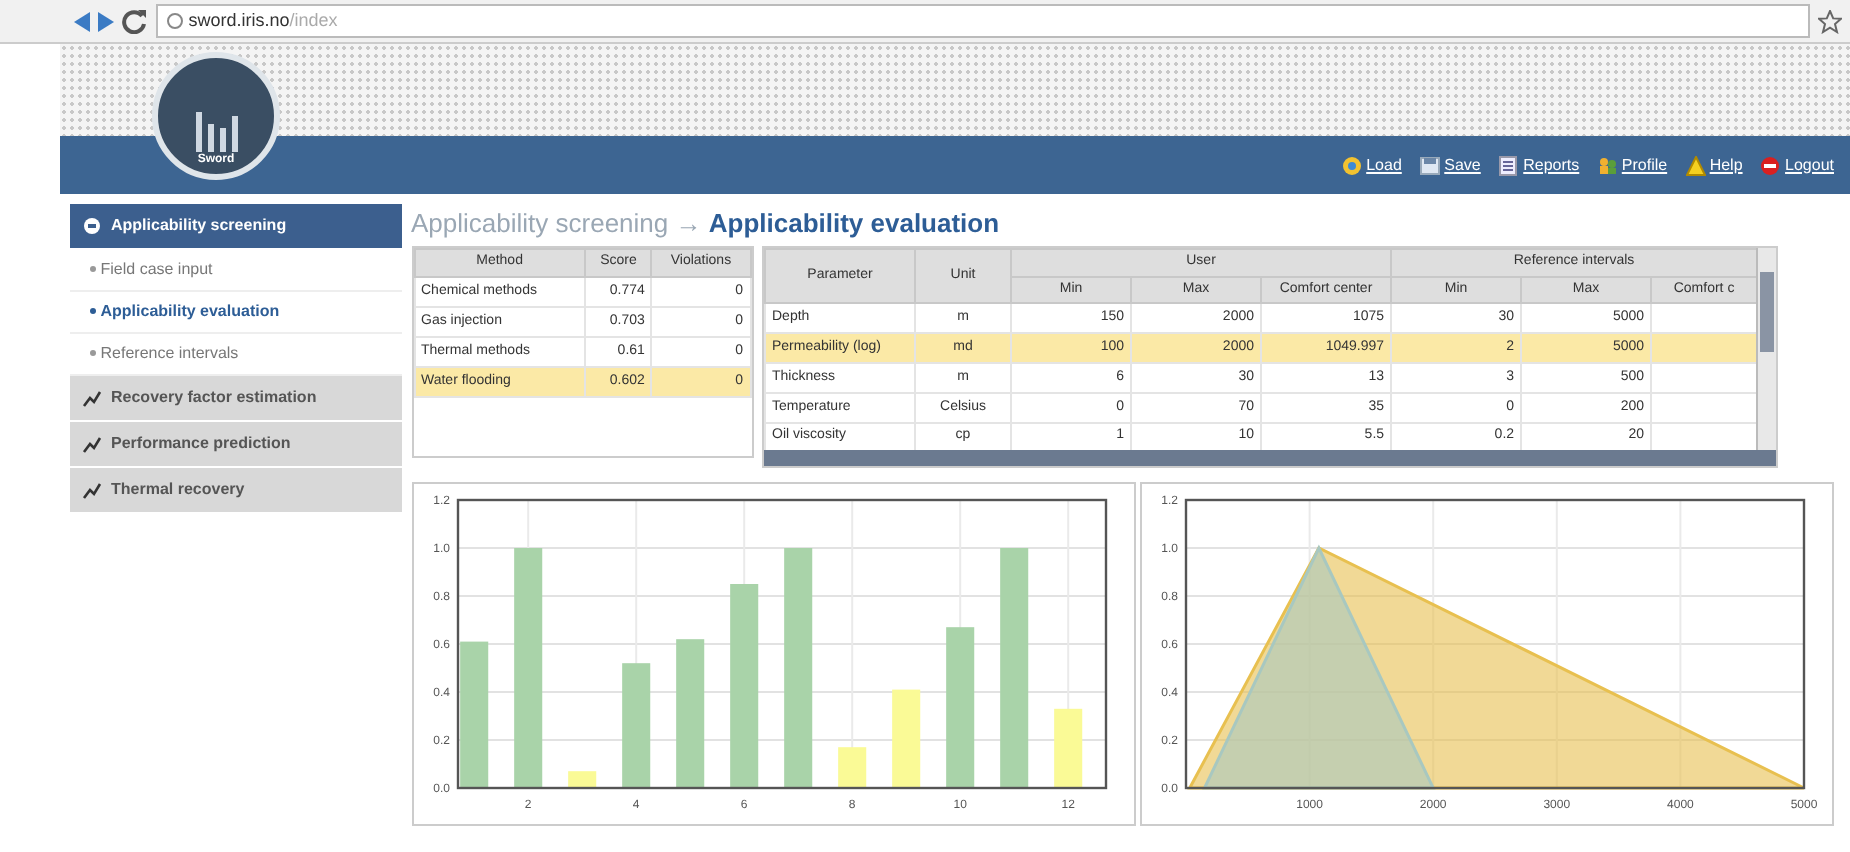 Image resolution: width=1850 pixels, height=852 pixels. What do you see at coordinates (175, 21) in the screenshot?
I see `page-icon` at bounding box center [175, 21].